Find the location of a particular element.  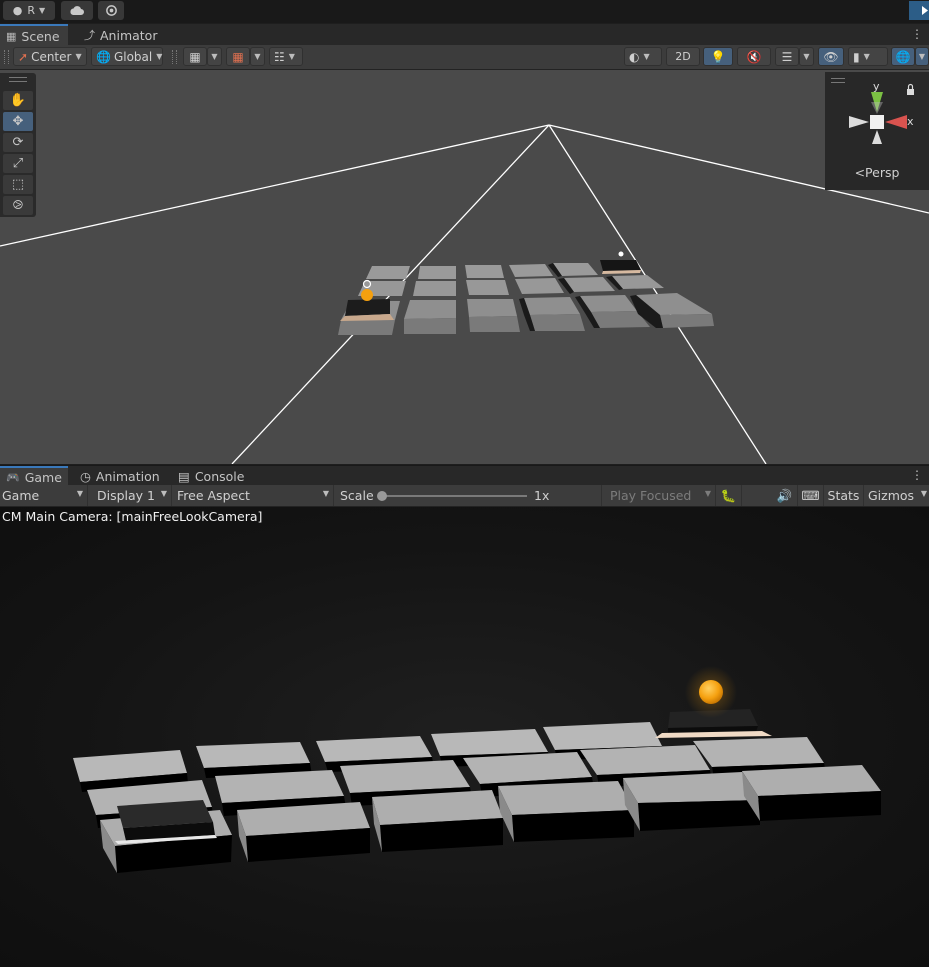

lock-icon is located at coordinates (910, 92).